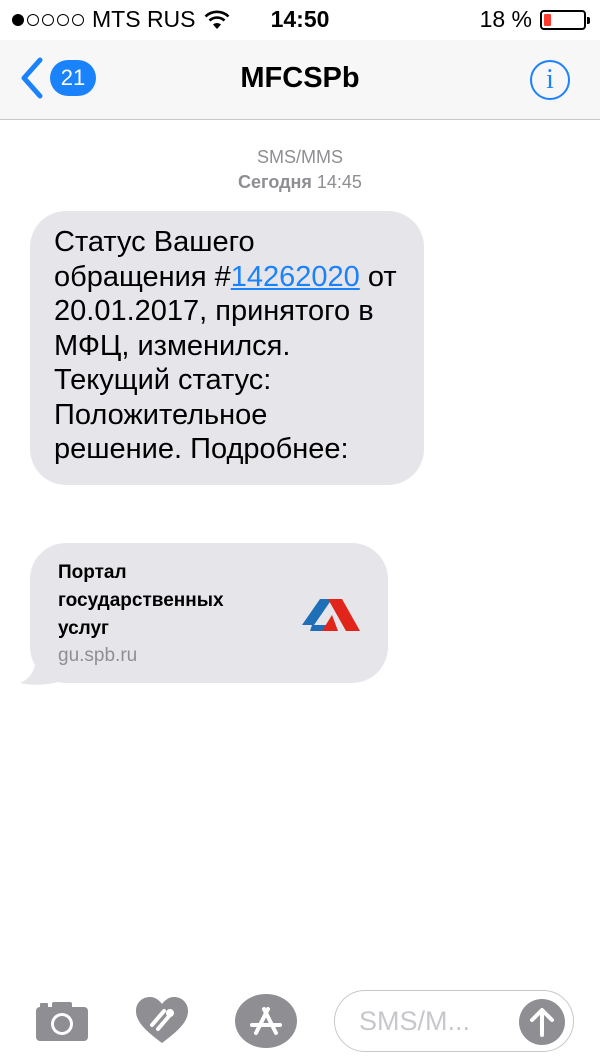 The width and height of the screenshot is (600, 1063). Describe the element at coordinates (505, 19) in the screenshot. I see `battery-percentage: 18 %` at that location.